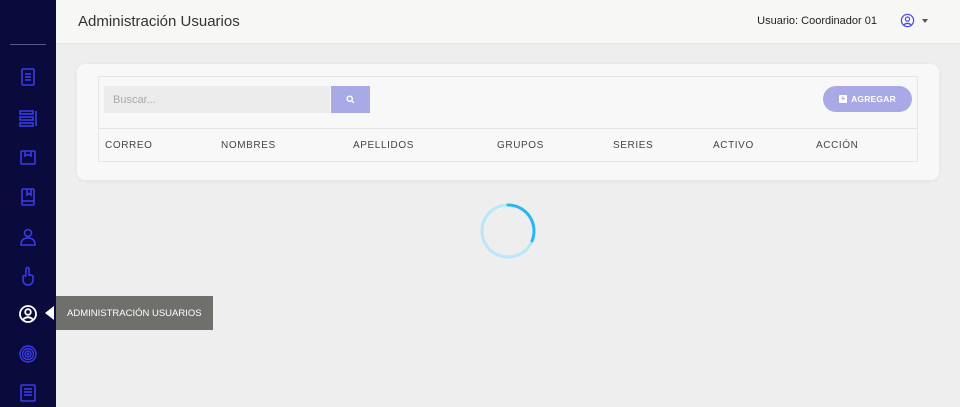 This screenshot has width=960, height=407. Describe the element at coordinates (49, 313) in the screenshot. I see `tooltip-arrow` at that location.